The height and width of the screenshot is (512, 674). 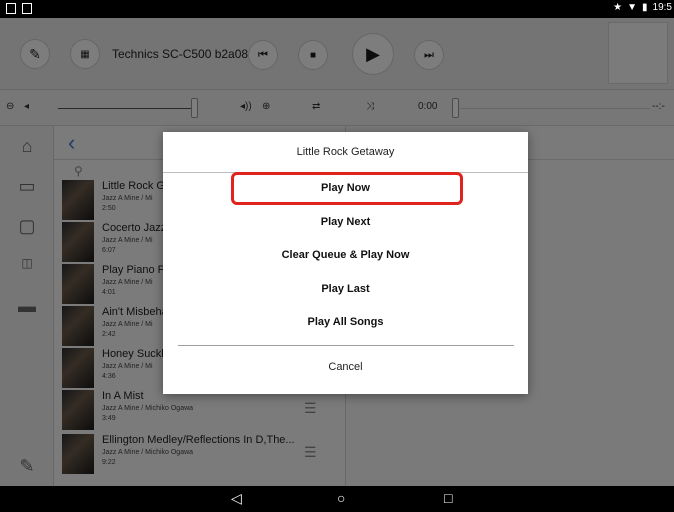 What do you see at coordinates (345, 255) in the screenshot?
I see `clear-queue-play-now-option: Clear Queue & Play Now` at bounding box center [345, 255].